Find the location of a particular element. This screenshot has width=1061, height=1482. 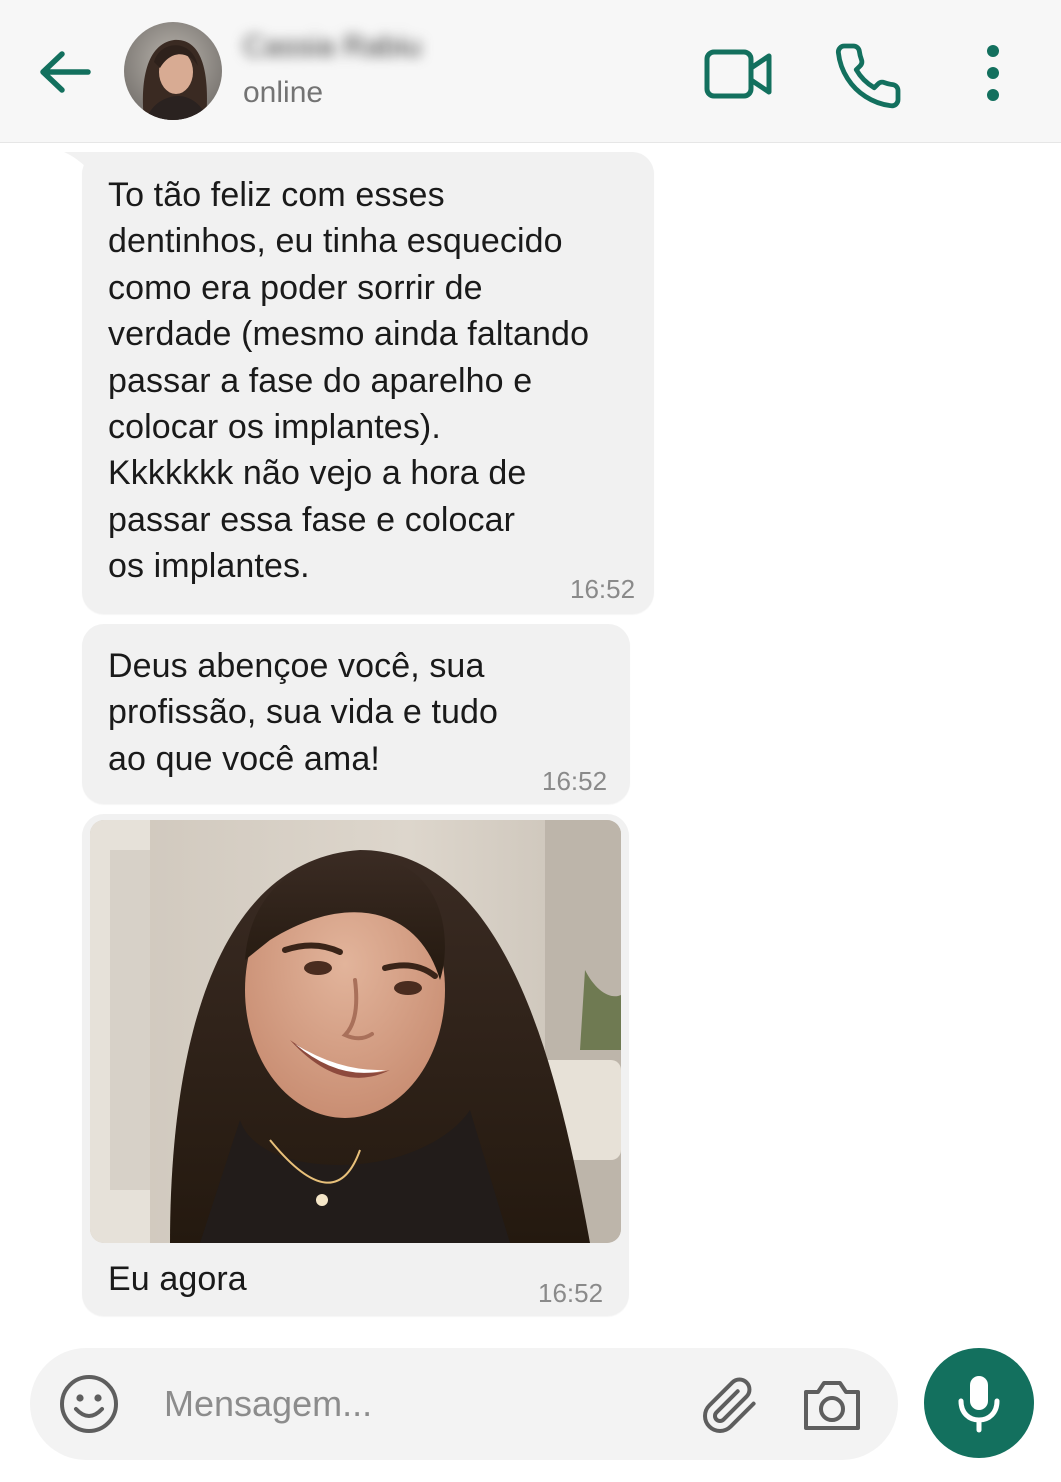

camera-button is located at coordinates (832, 1405).